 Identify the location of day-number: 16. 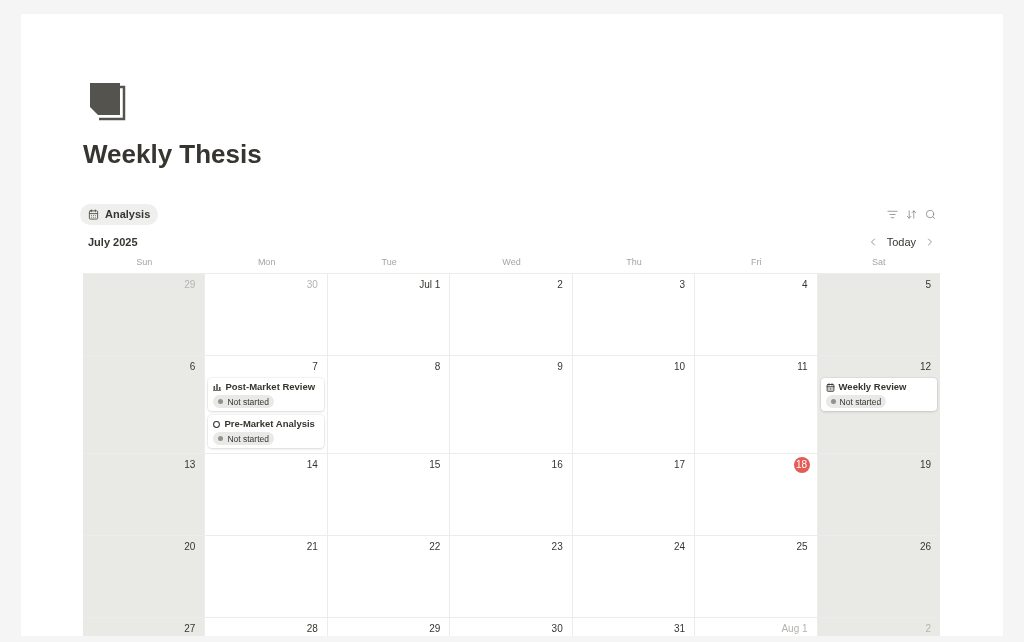
(557, 465).